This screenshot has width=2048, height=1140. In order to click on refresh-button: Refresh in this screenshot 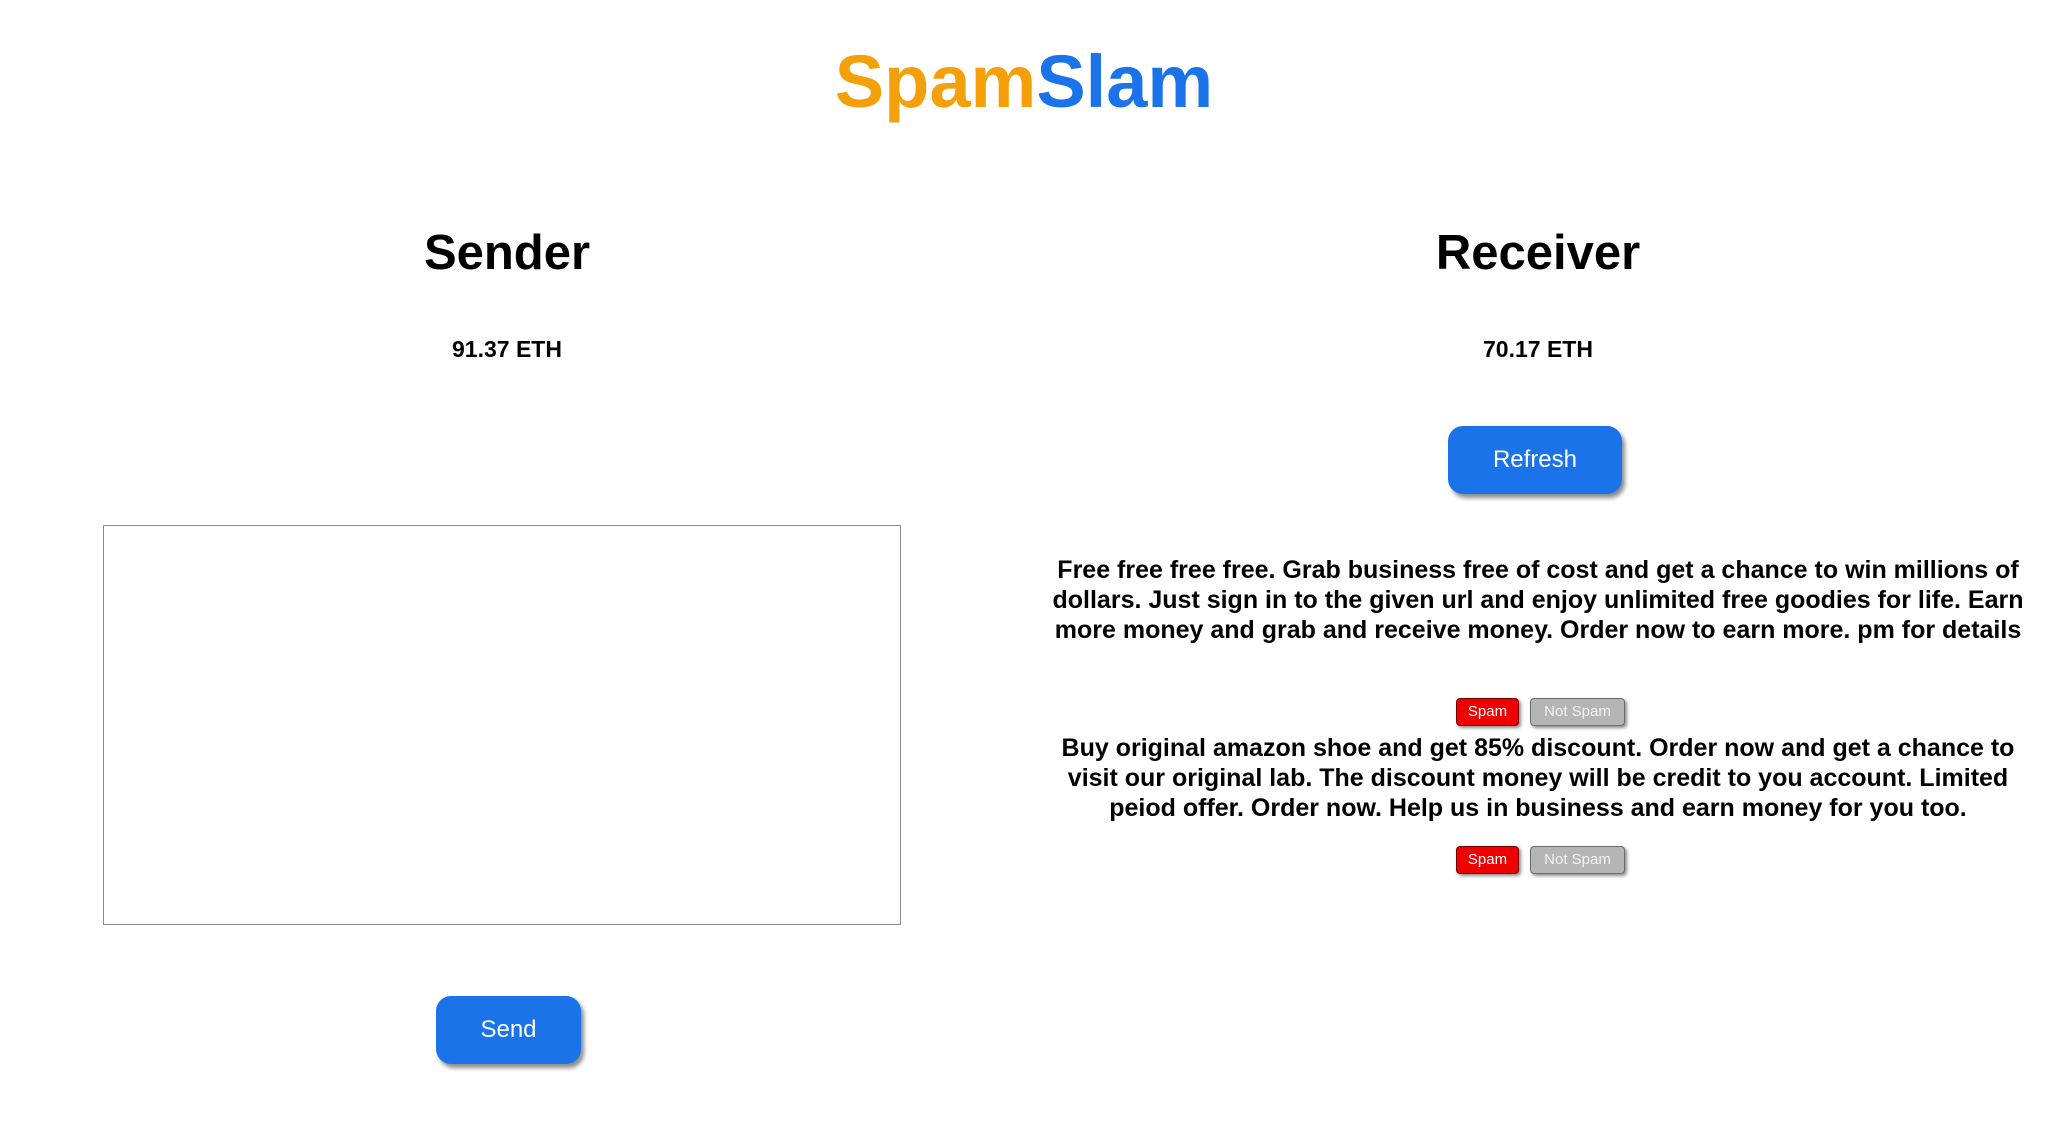, I will do `click(1535, 460)`.